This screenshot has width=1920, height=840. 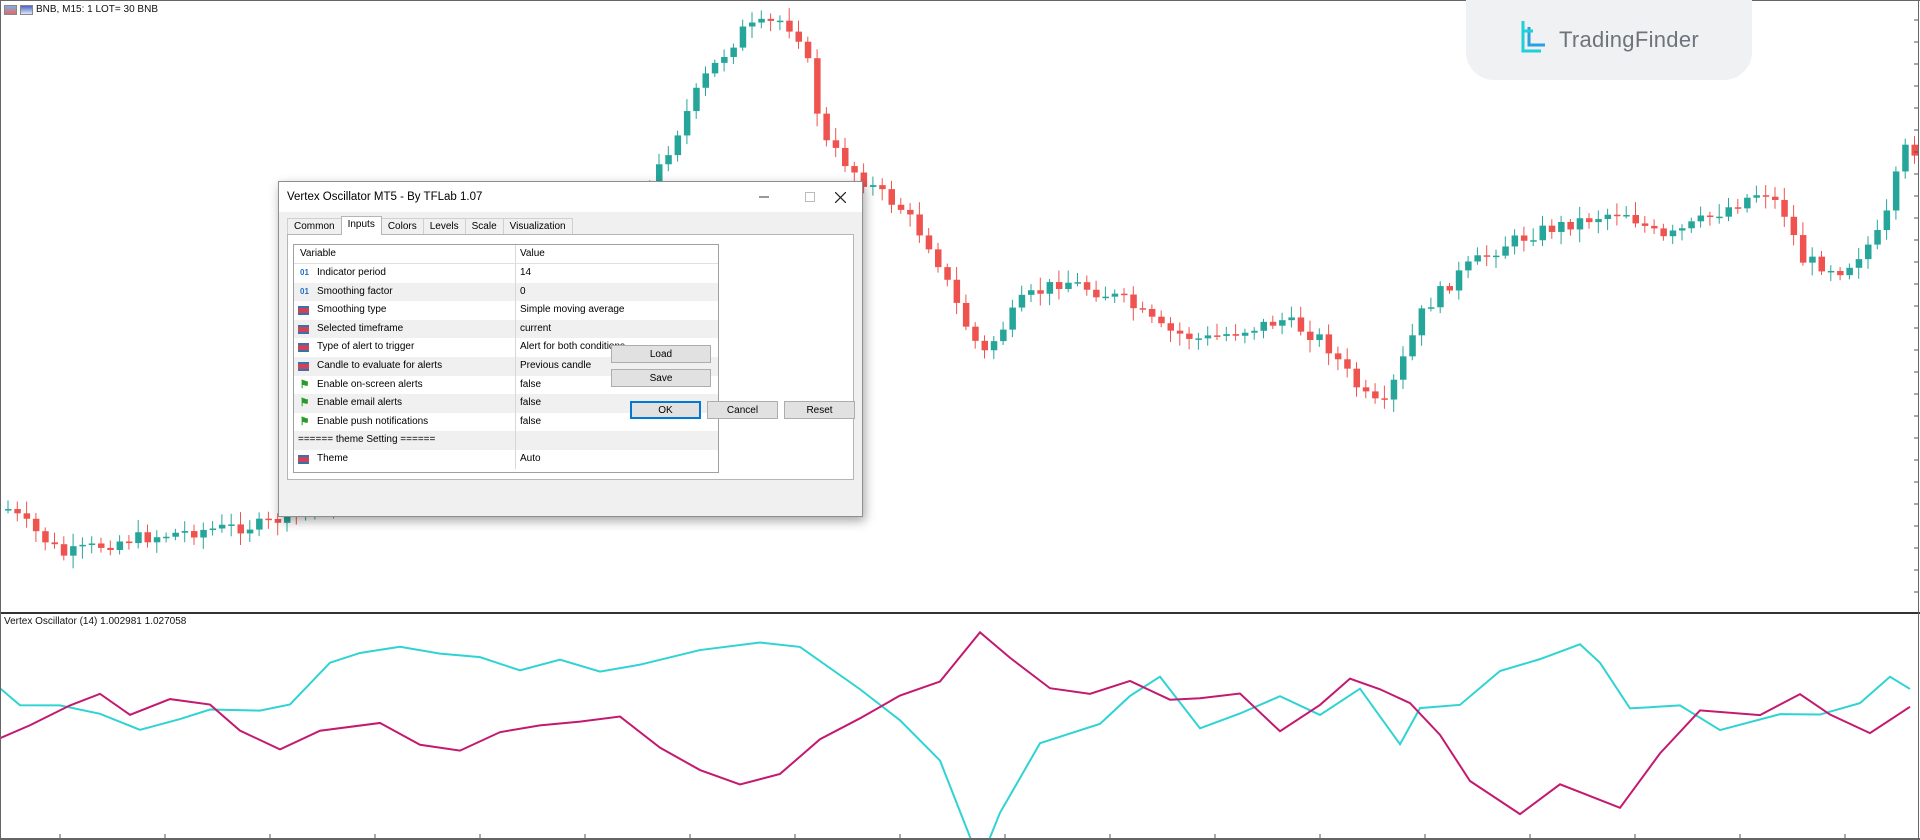 What do you see at coordinates (360, 403) in the screenshot?
I see `input-variable-label: Enable email alerts` at bounding box center [360, 403].